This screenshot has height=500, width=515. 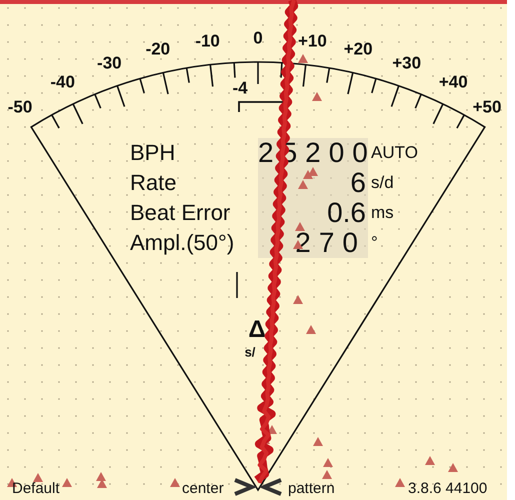 I want to click on reading-label: Beat Error, so click(x=181, y=213).